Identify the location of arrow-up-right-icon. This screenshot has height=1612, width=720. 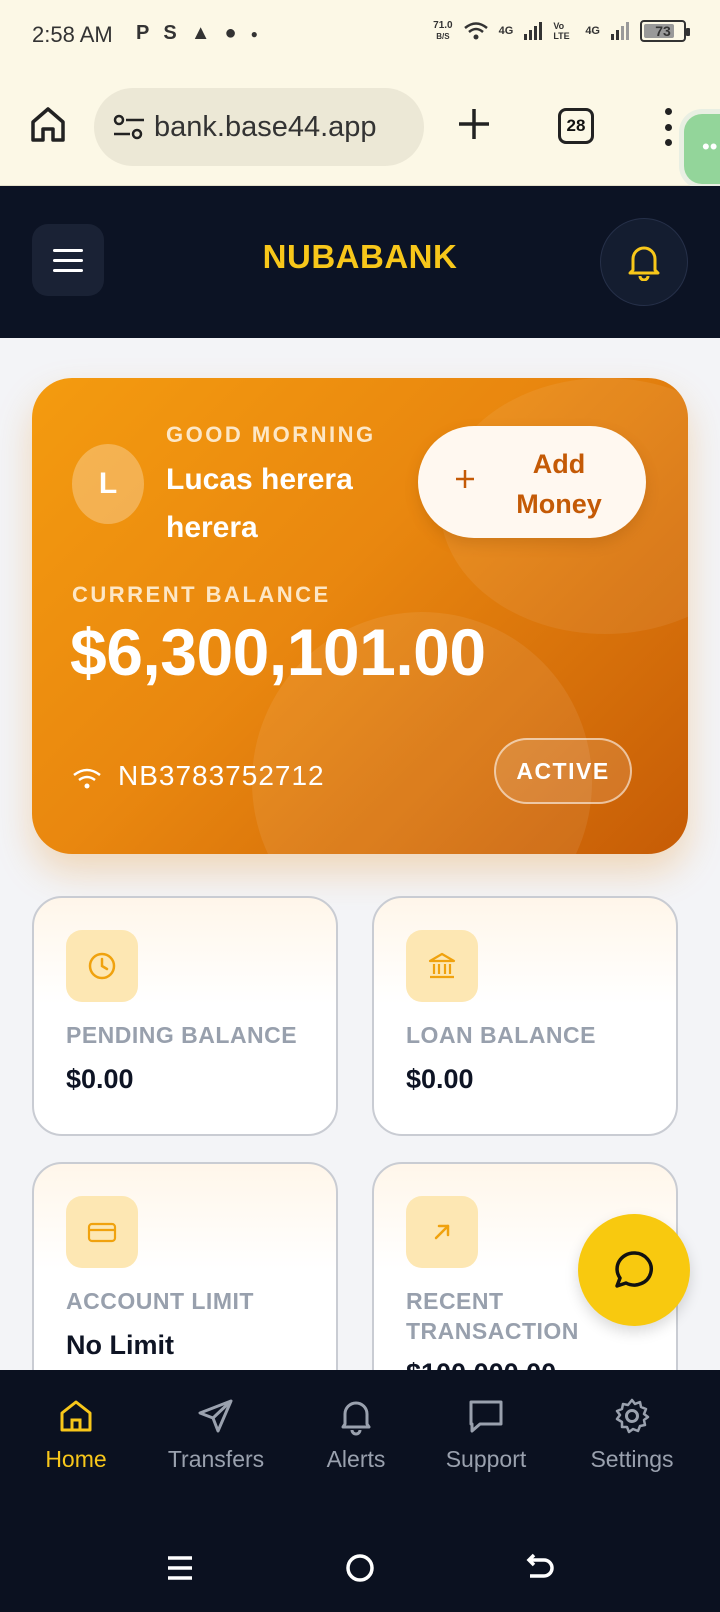
(442, 1232).